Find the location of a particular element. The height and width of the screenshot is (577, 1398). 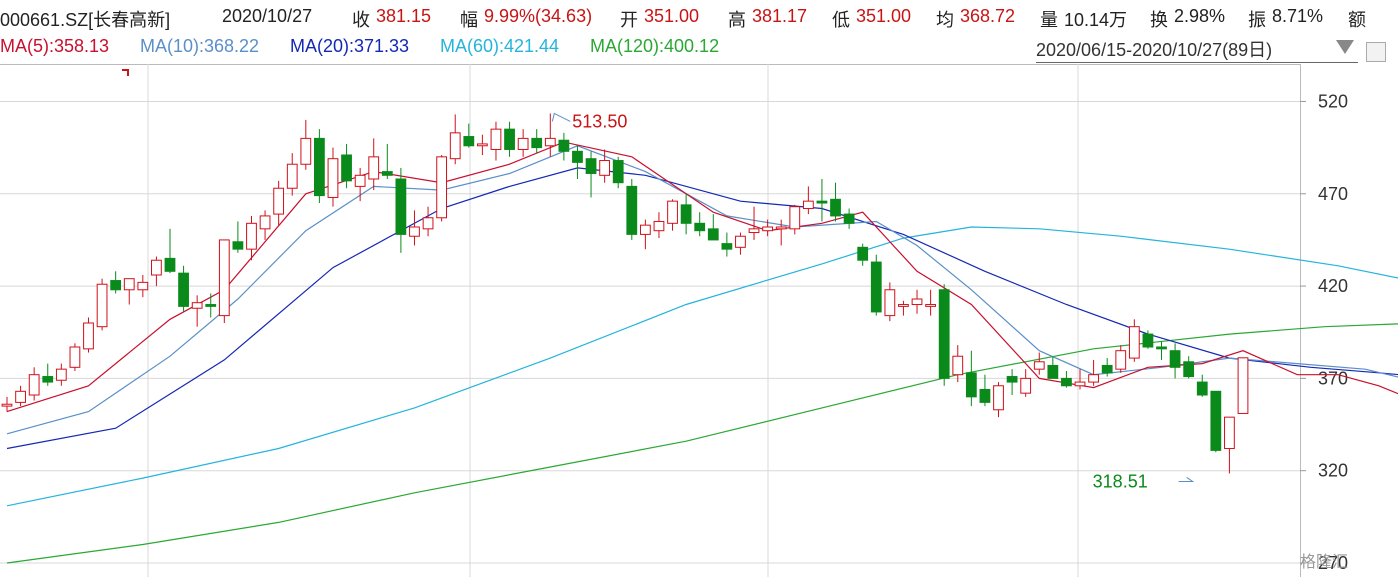

amp-label: 幅 is located at coordinates (469, 20).